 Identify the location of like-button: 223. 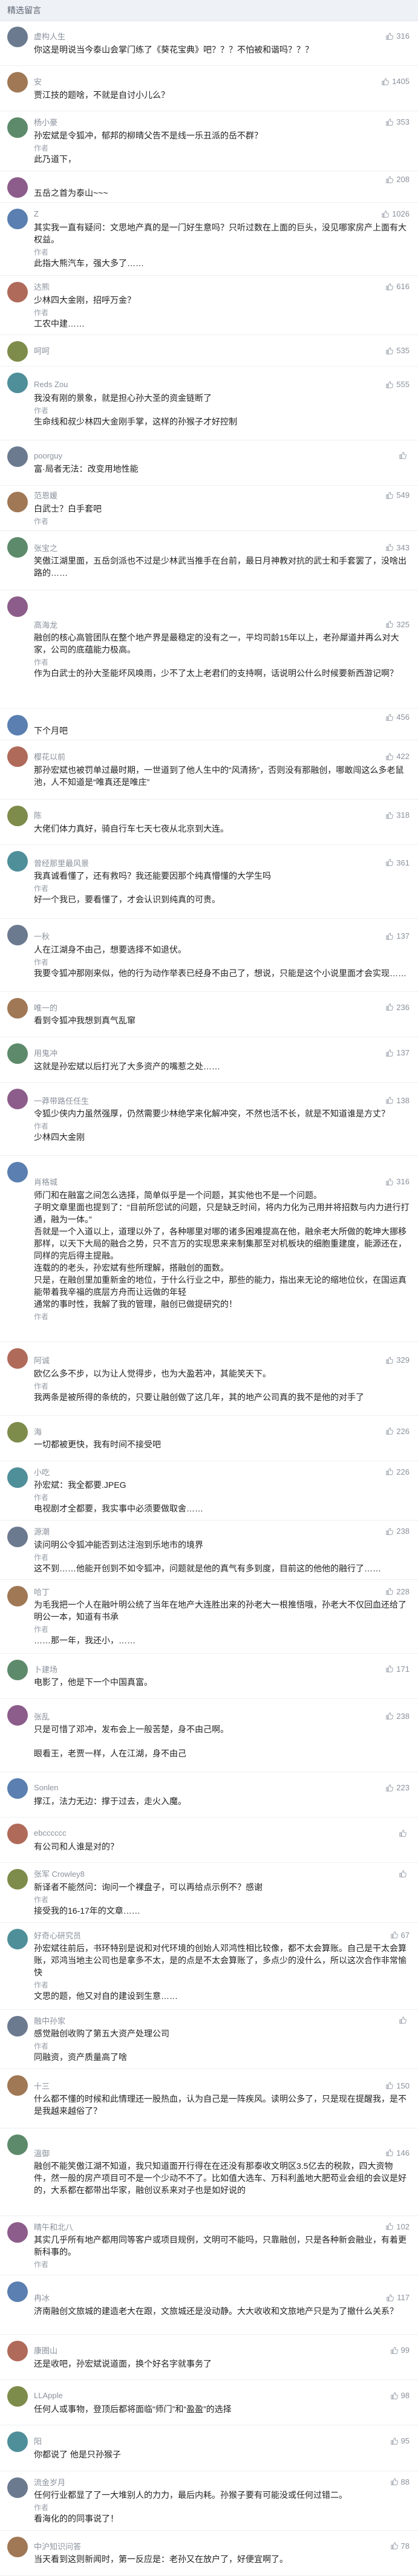
(397, 1787).